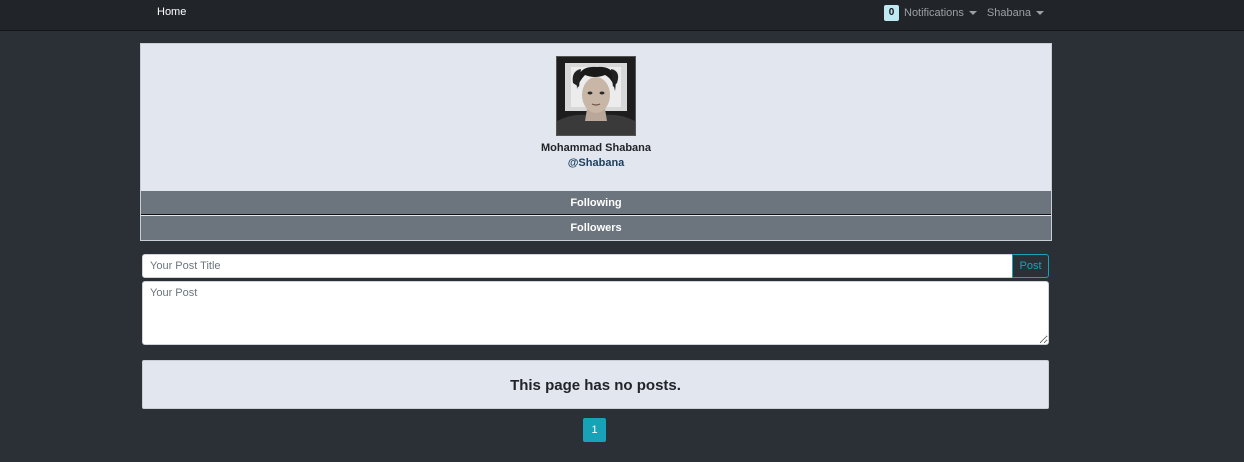 This screenshot has width=1244, height=462. Describe the element at coordinates (594, 430) in the screenshot. I see `pagination-page-1: 1` at that location.